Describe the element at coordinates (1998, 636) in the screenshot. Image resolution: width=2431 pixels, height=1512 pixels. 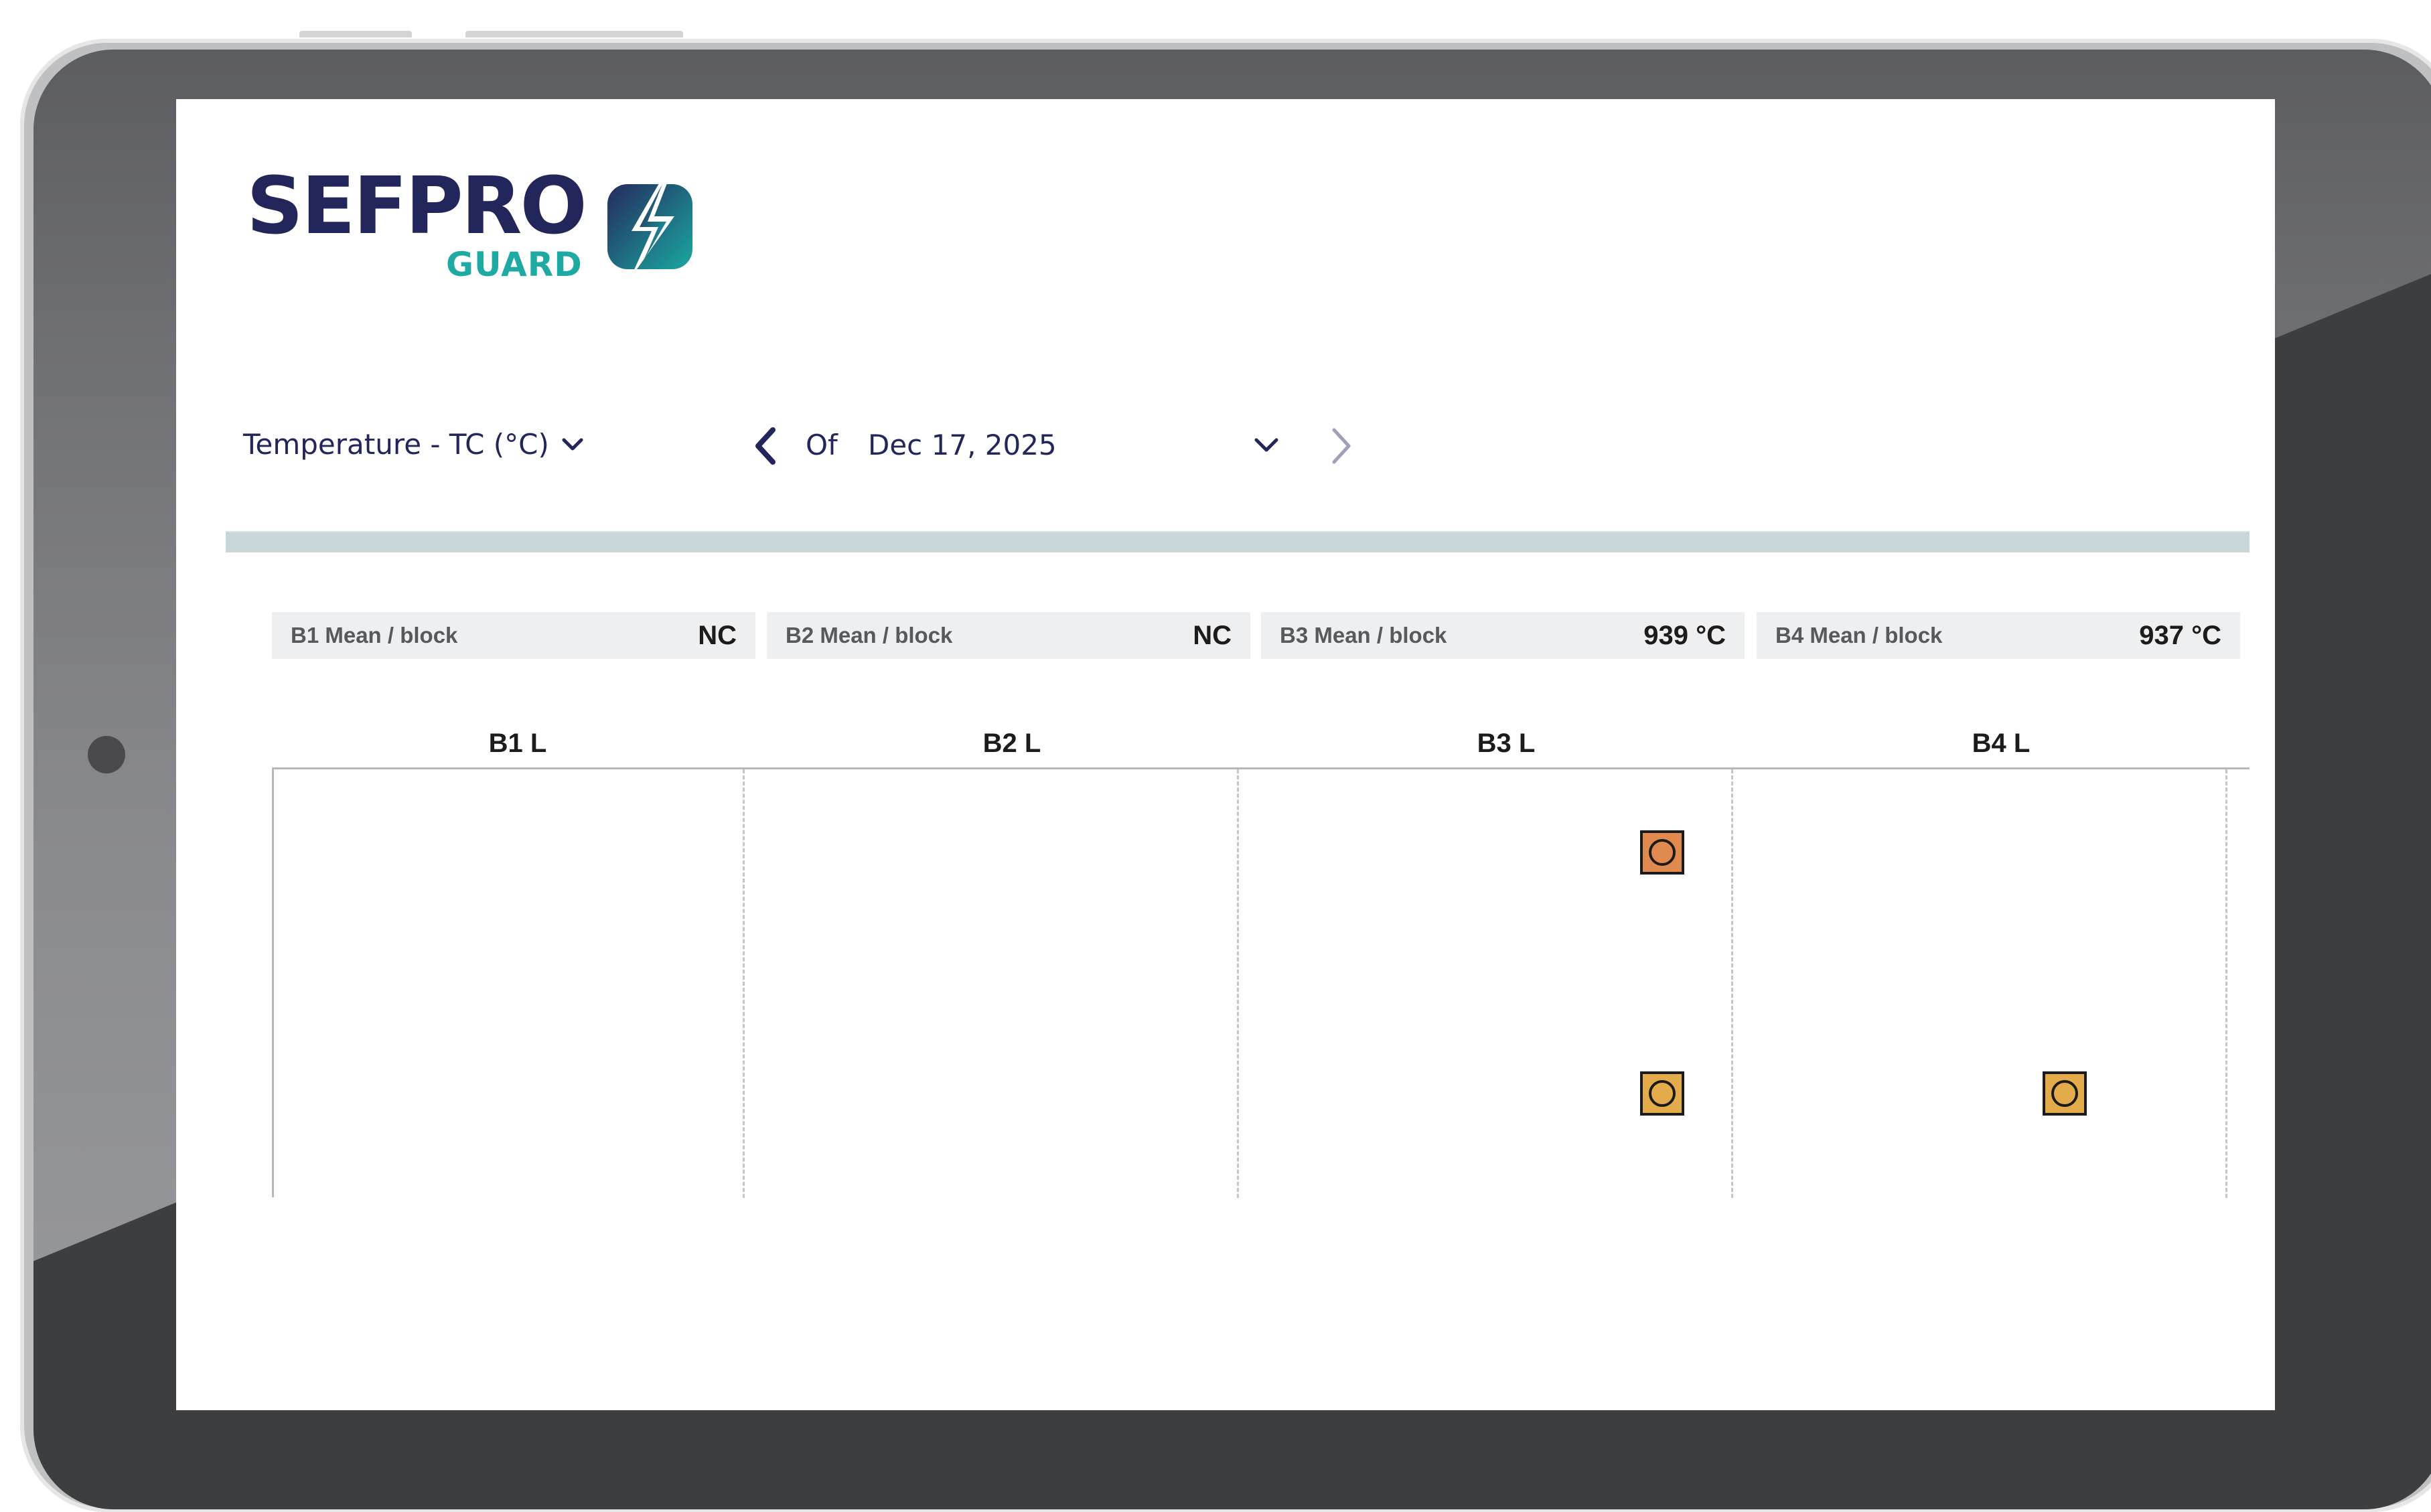
I see `mean-card-b4: B4 Mean / block 937 °C` at that location.